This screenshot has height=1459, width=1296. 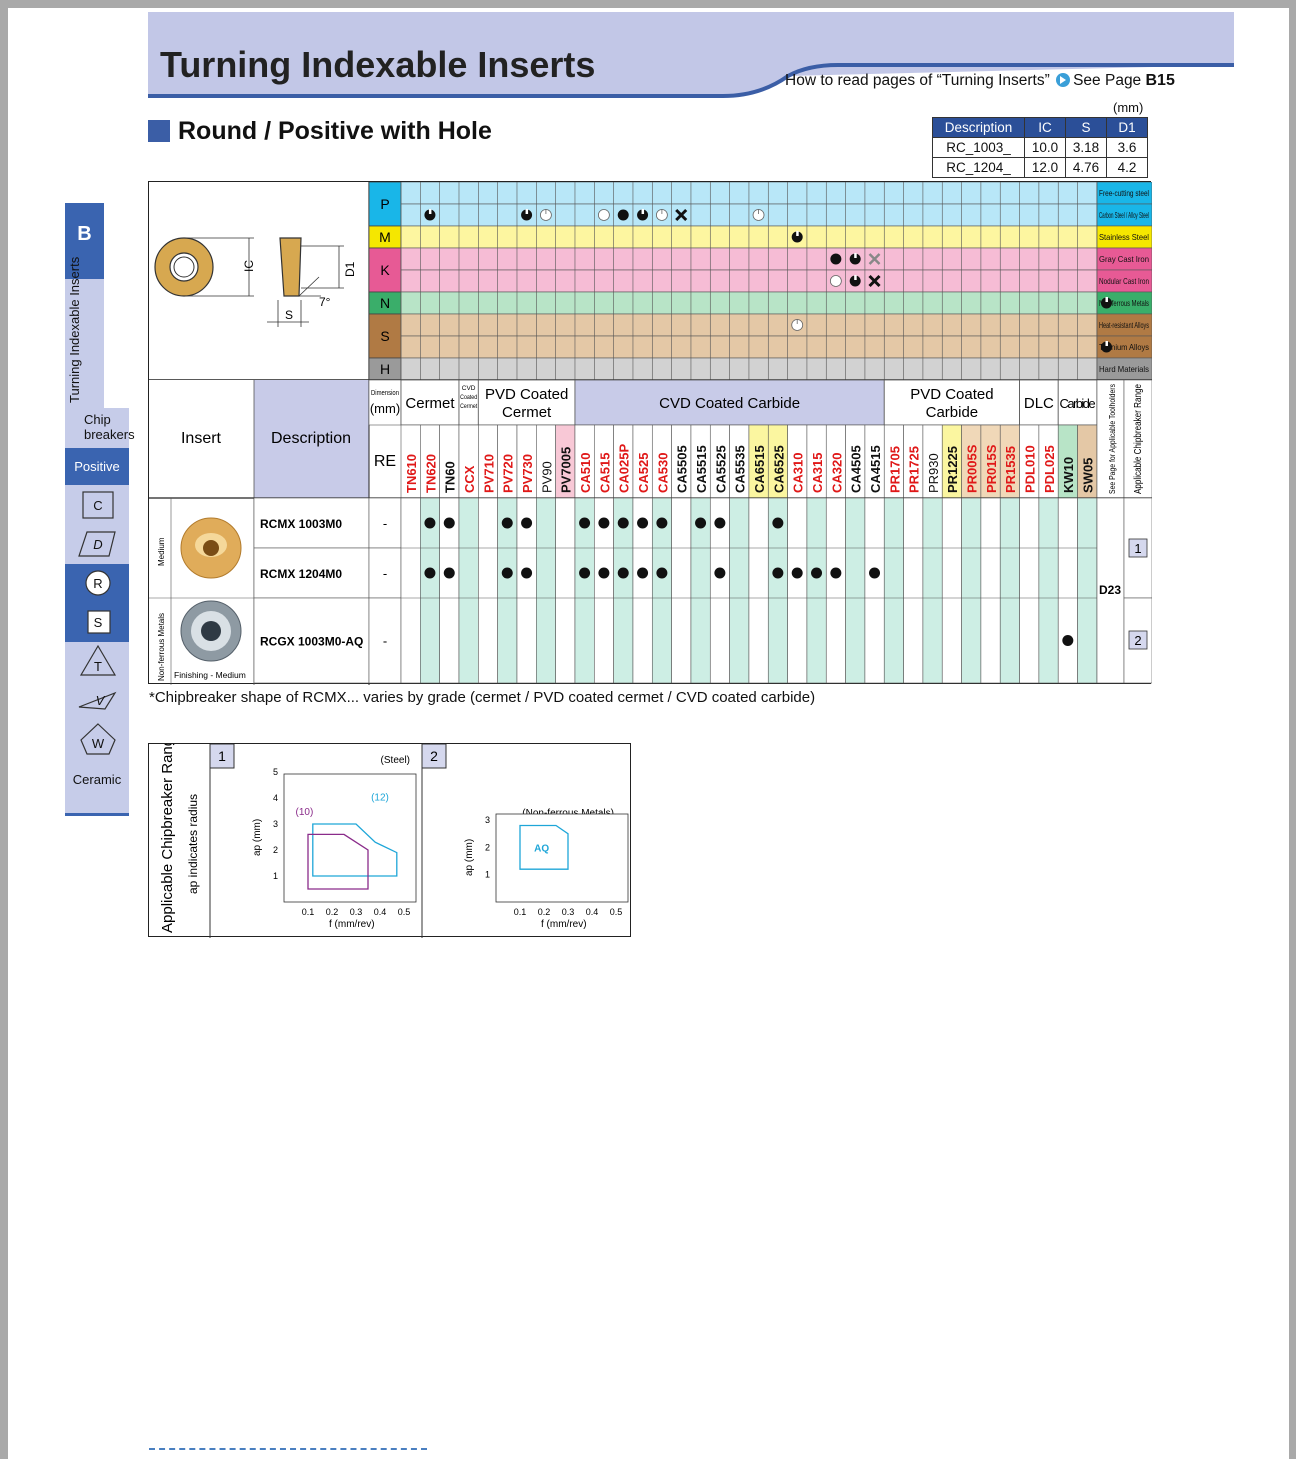 What do you see at coordinates (385, 369) in the screenshot?
I see `material-letter: H` at bounding box center [385, 369].